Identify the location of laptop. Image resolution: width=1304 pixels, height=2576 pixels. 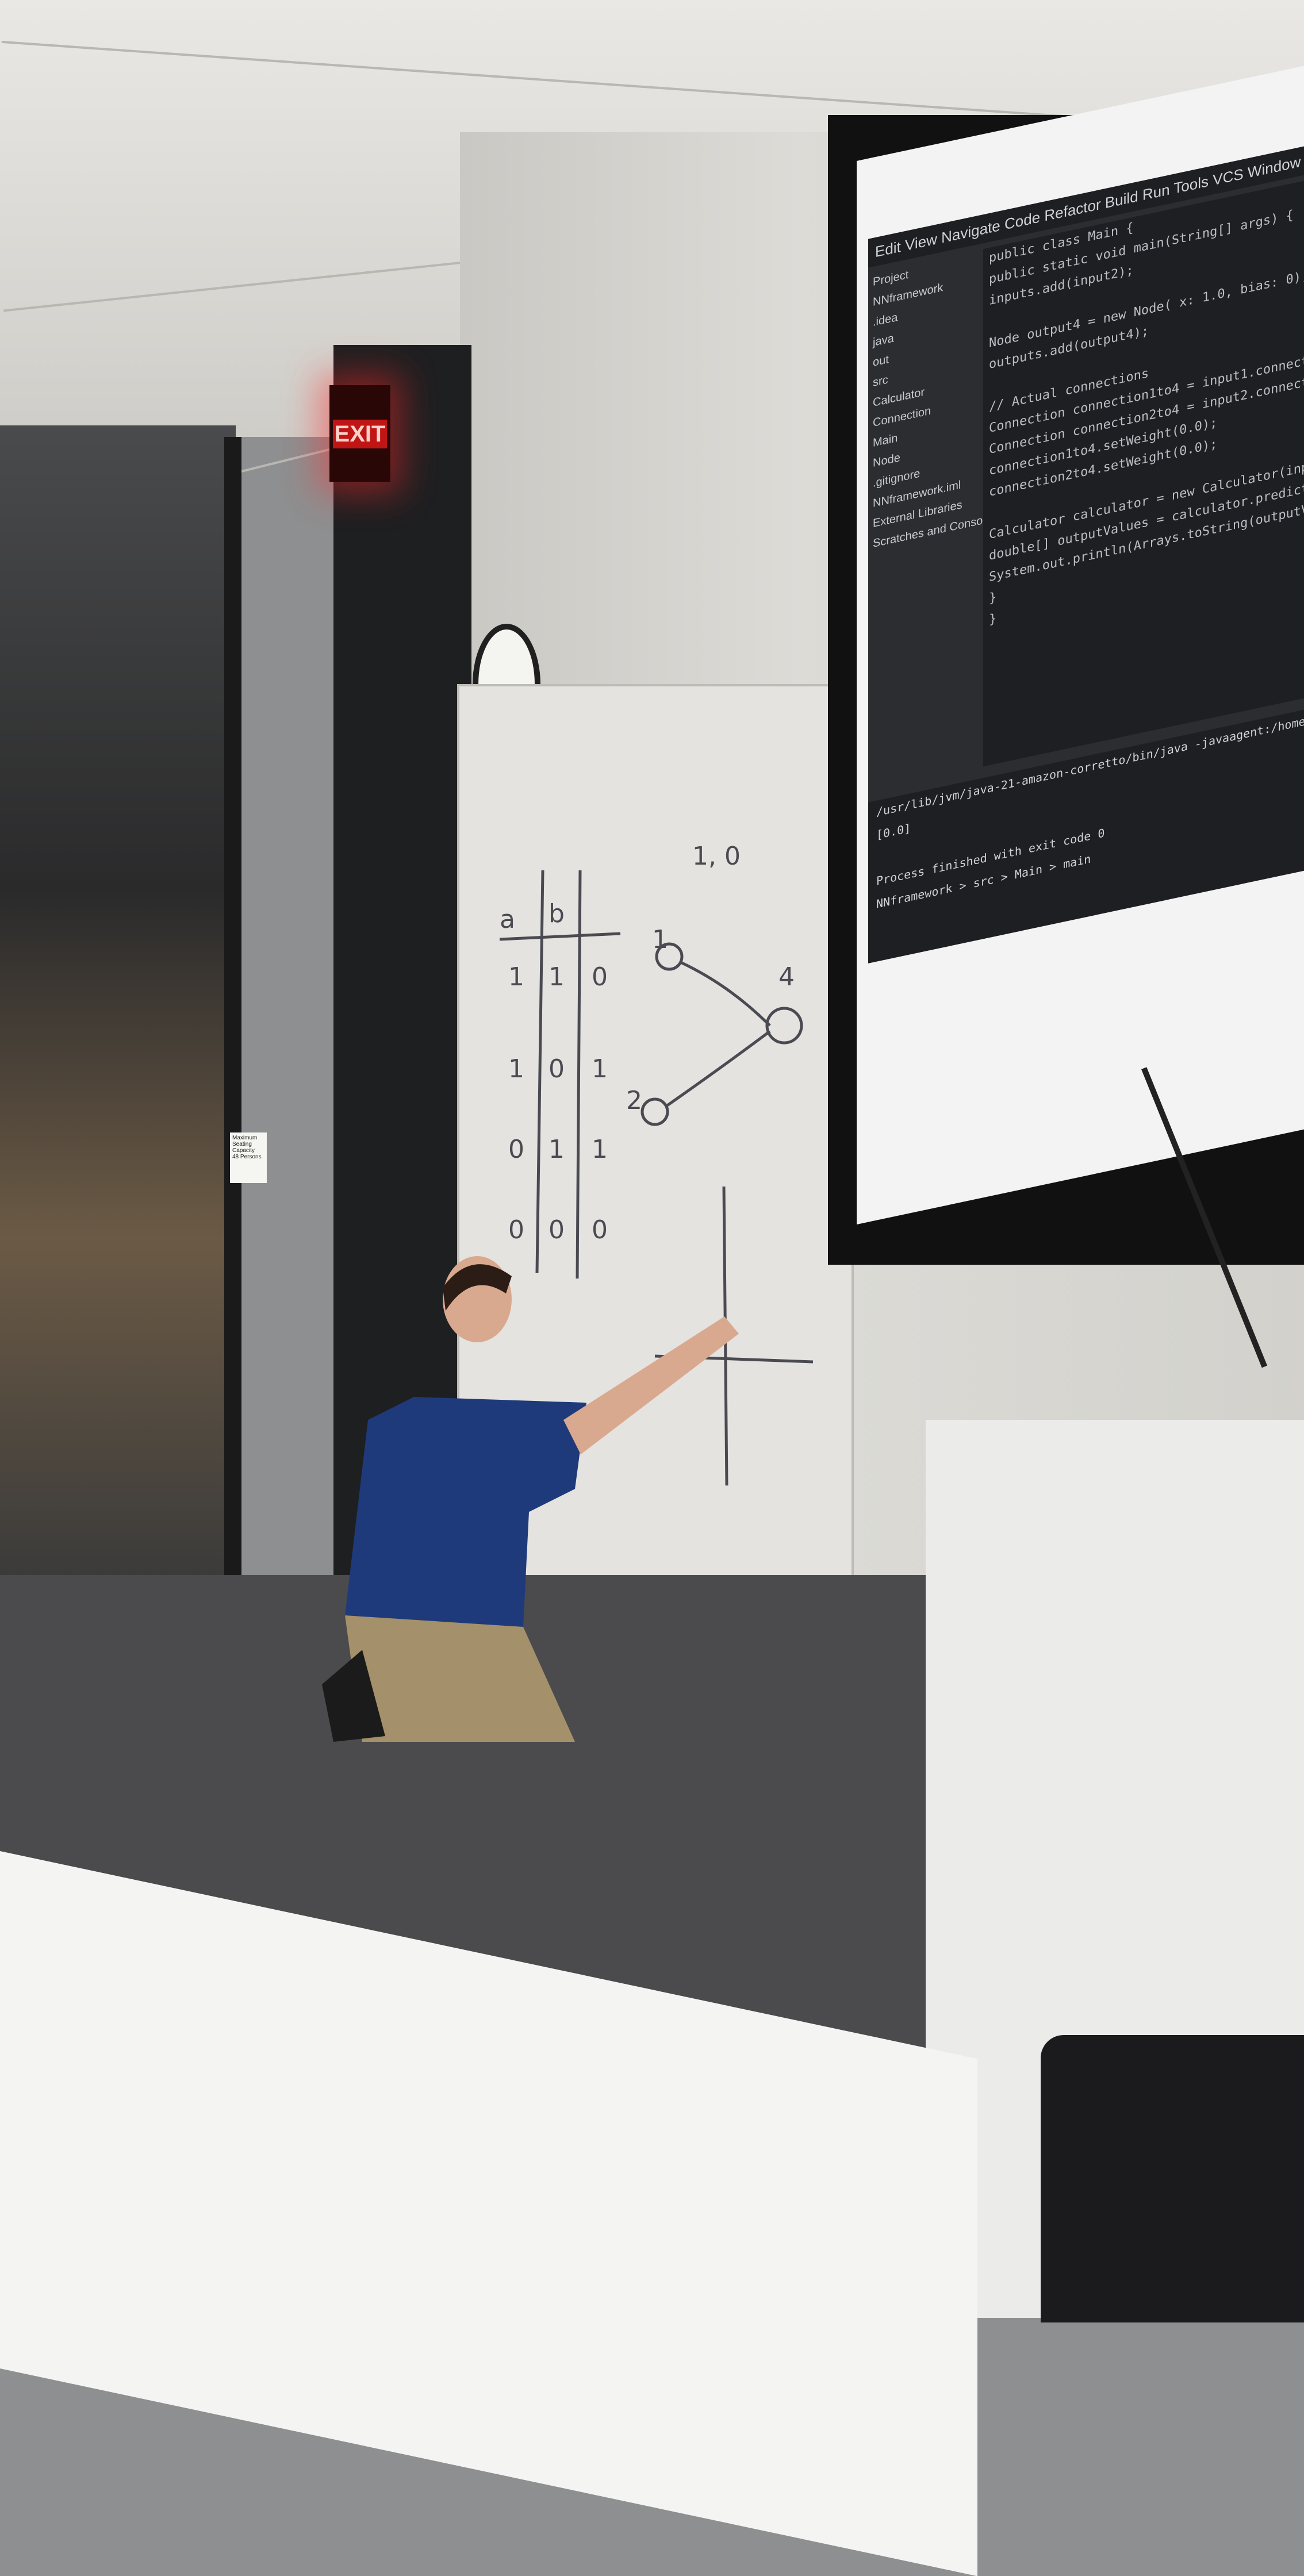
(1172, 2178).